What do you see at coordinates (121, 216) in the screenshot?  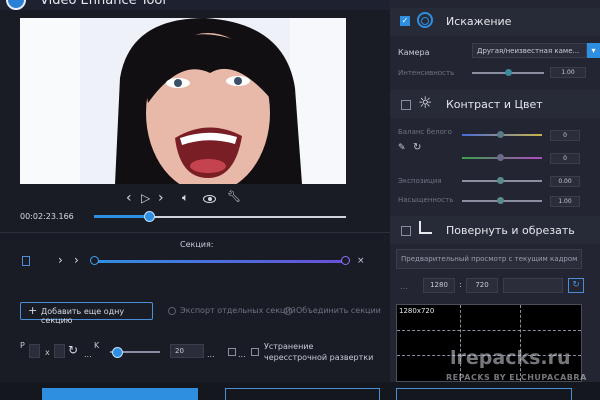 I see `playback-progress` at bounding box center [121, 216].